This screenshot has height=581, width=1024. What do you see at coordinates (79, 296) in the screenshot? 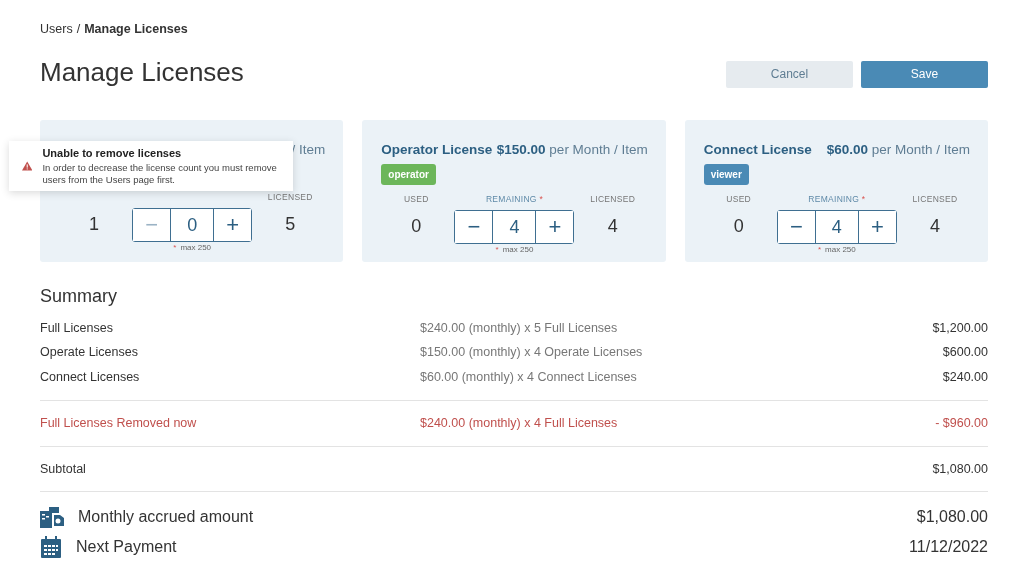
I see `section-title: Summary` at bounding box center [79, 296].